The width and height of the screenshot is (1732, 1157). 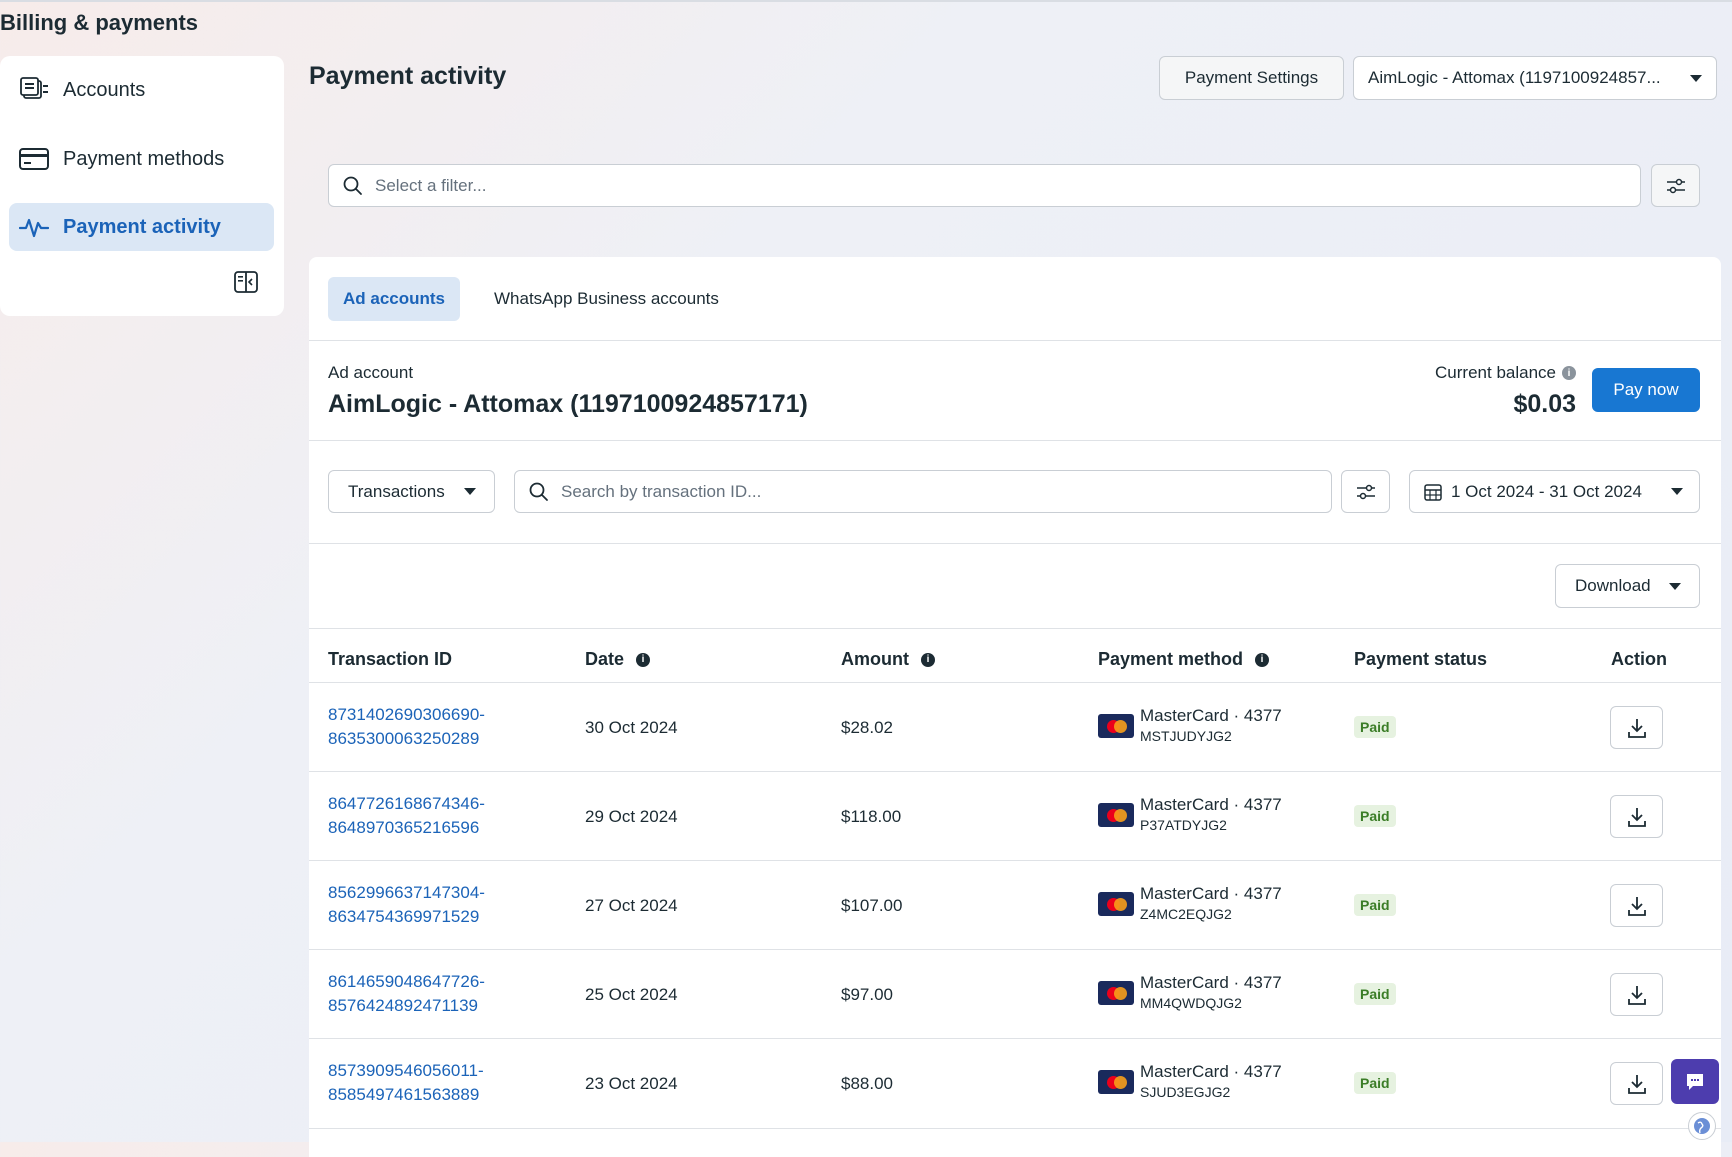 What do you see at coordinates (1190, 814) in the screenshot?
I see `payment-method: MasterCard · 4377 P37ATDYJG2` at bounding box center [1190, 814].